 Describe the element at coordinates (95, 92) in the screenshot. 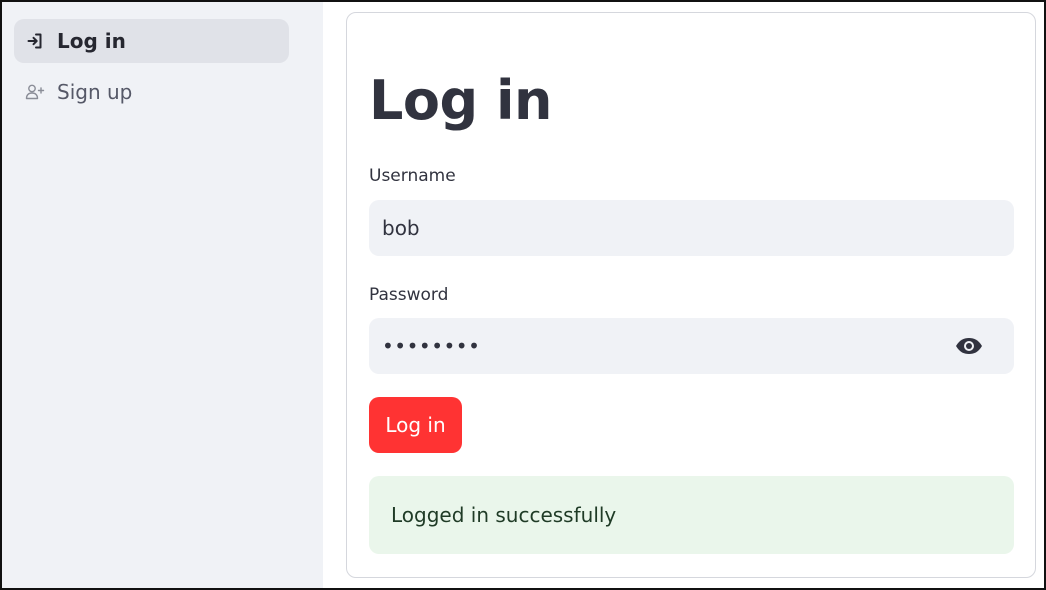

I see `sidebar-item-label: Sign up` at that location.